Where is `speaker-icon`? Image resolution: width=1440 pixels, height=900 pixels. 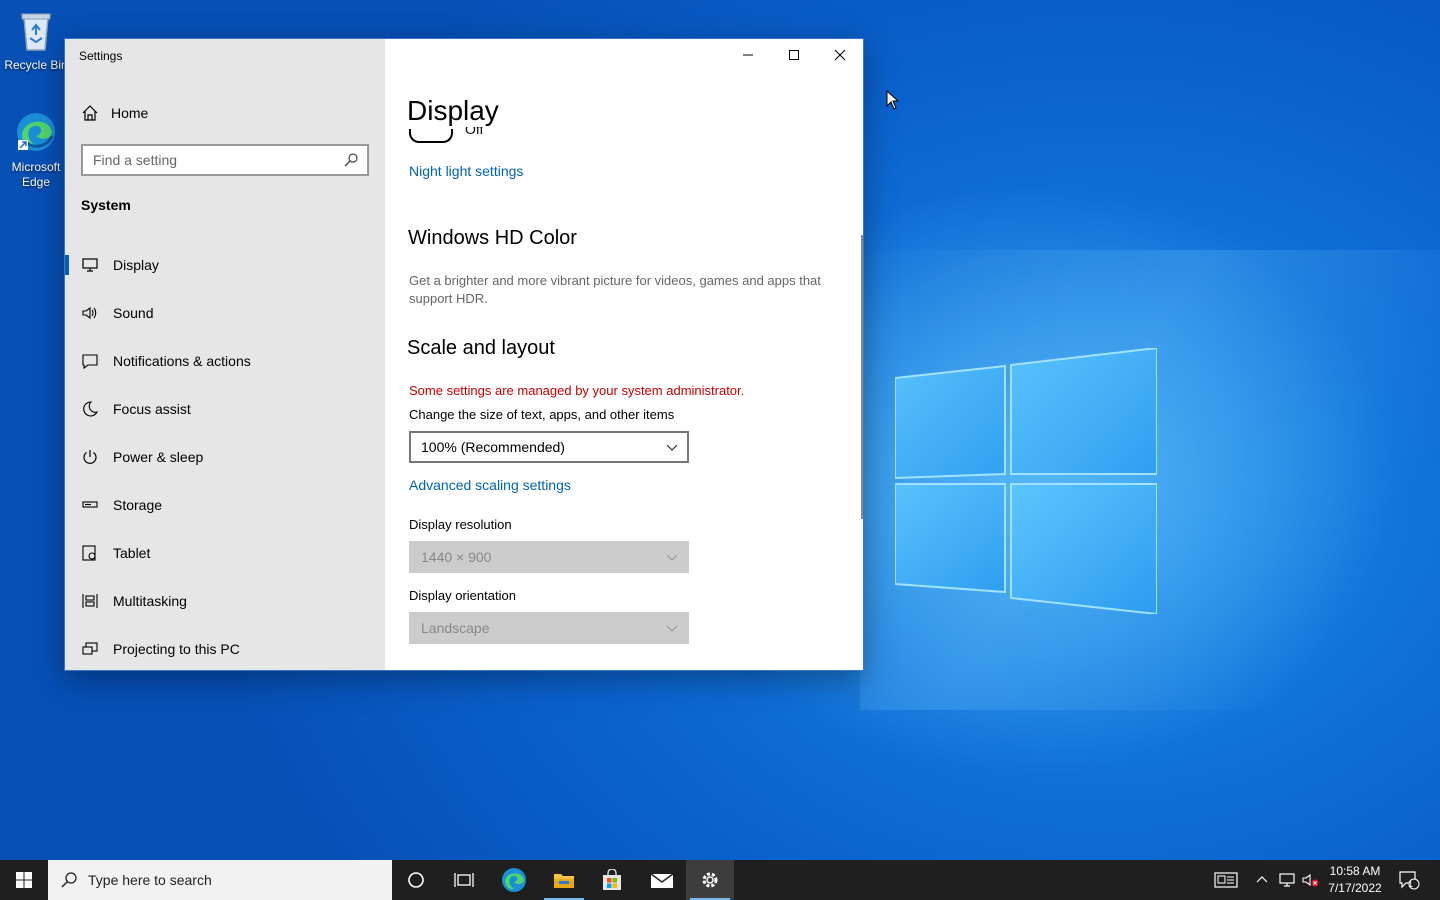 speaker-icon is located at coordinates (89, 313).